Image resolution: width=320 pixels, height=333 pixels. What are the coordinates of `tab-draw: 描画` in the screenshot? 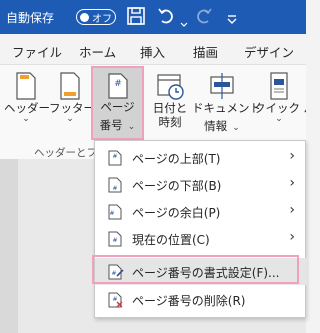 It's located at (205, 51).